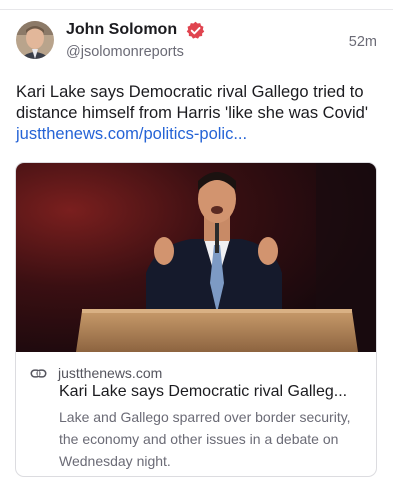 Image resolution: width=393 pixels, height=500 pixels. Describe the element at coordinates (38, 373) in the screenshot. I see `link-icon` at that location.